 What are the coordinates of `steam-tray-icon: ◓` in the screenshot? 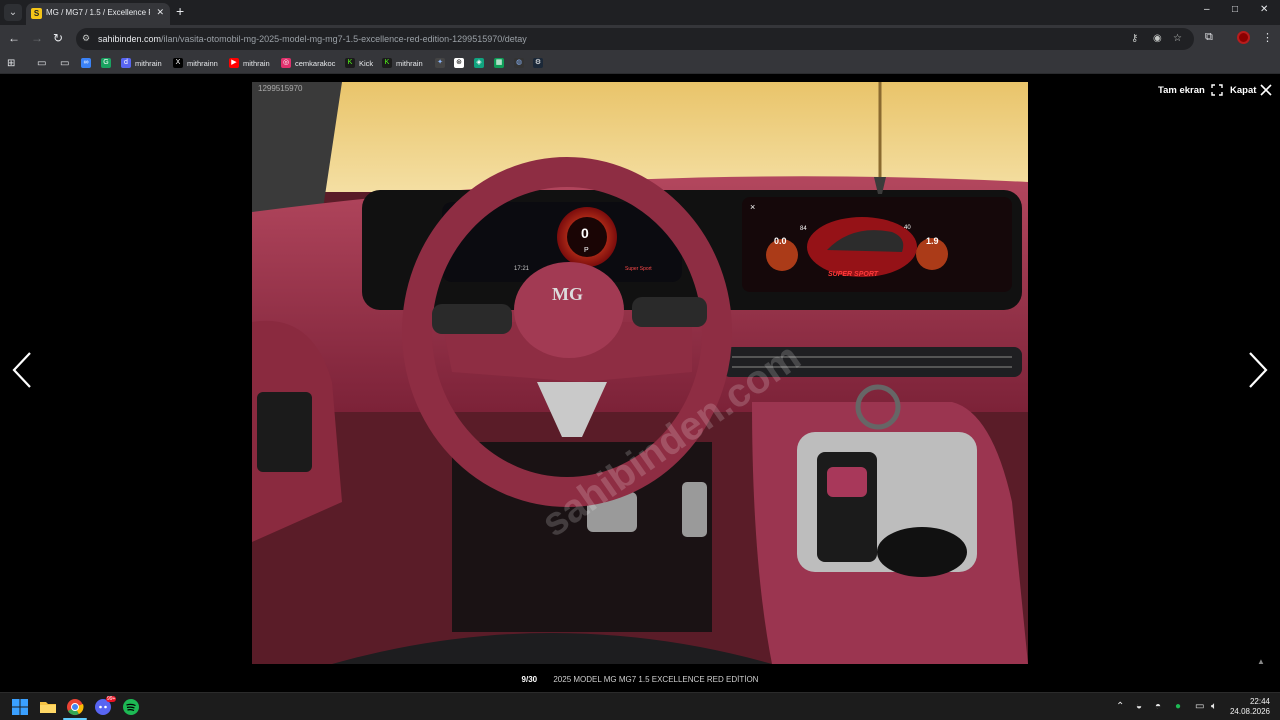 It's located at (1158, 706).